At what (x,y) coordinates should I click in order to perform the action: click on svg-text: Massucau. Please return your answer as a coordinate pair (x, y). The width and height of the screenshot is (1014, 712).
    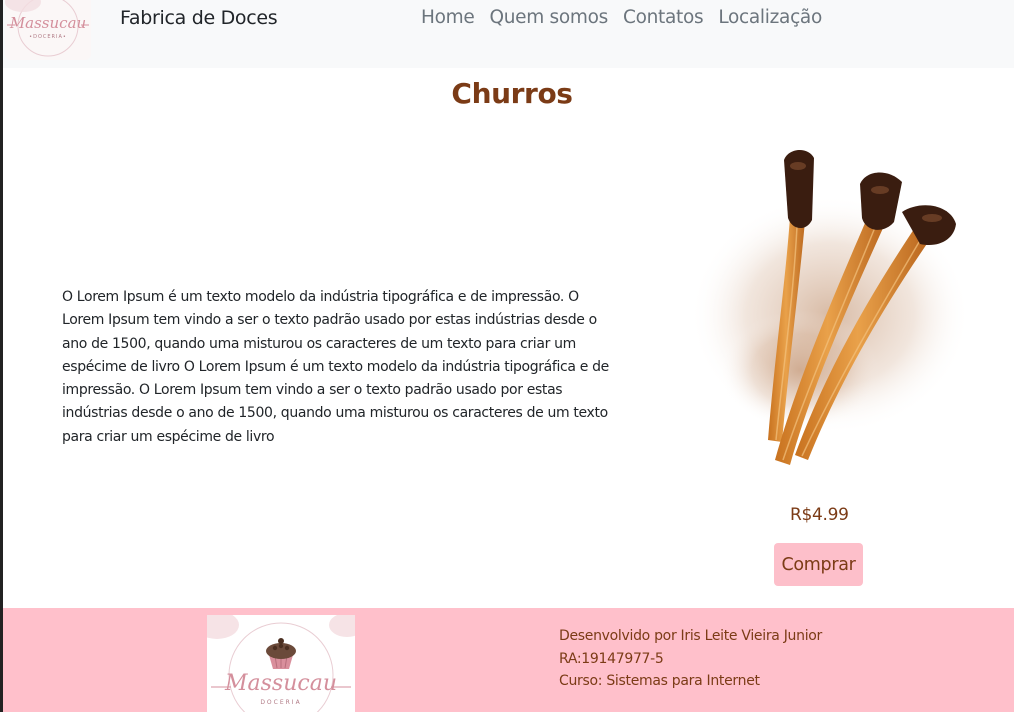
    Looking at the image, I should click on (47, 23).